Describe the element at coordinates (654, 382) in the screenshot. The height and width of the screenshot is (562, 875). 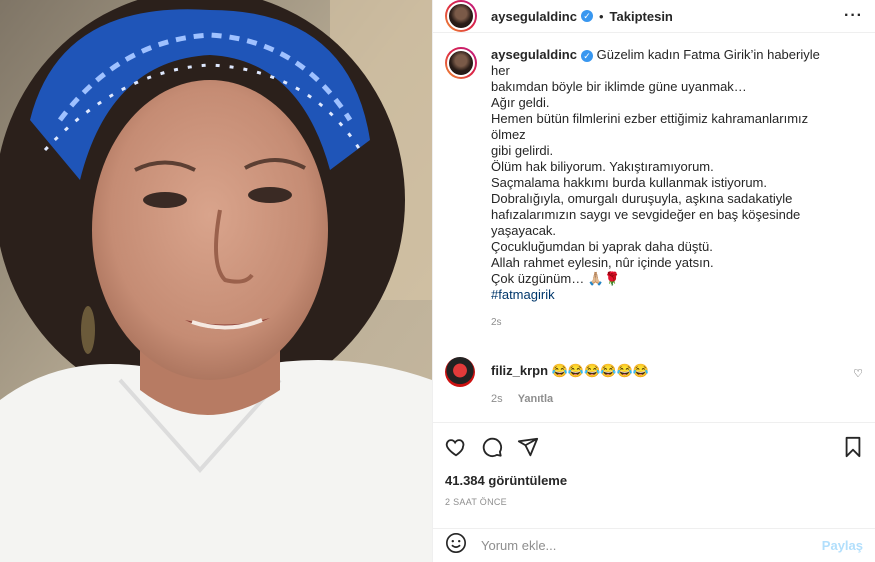
I see `comment-item: filiz_krpn 😂😂😂😂😂😂 2s Yanıtla ♡` at that location.